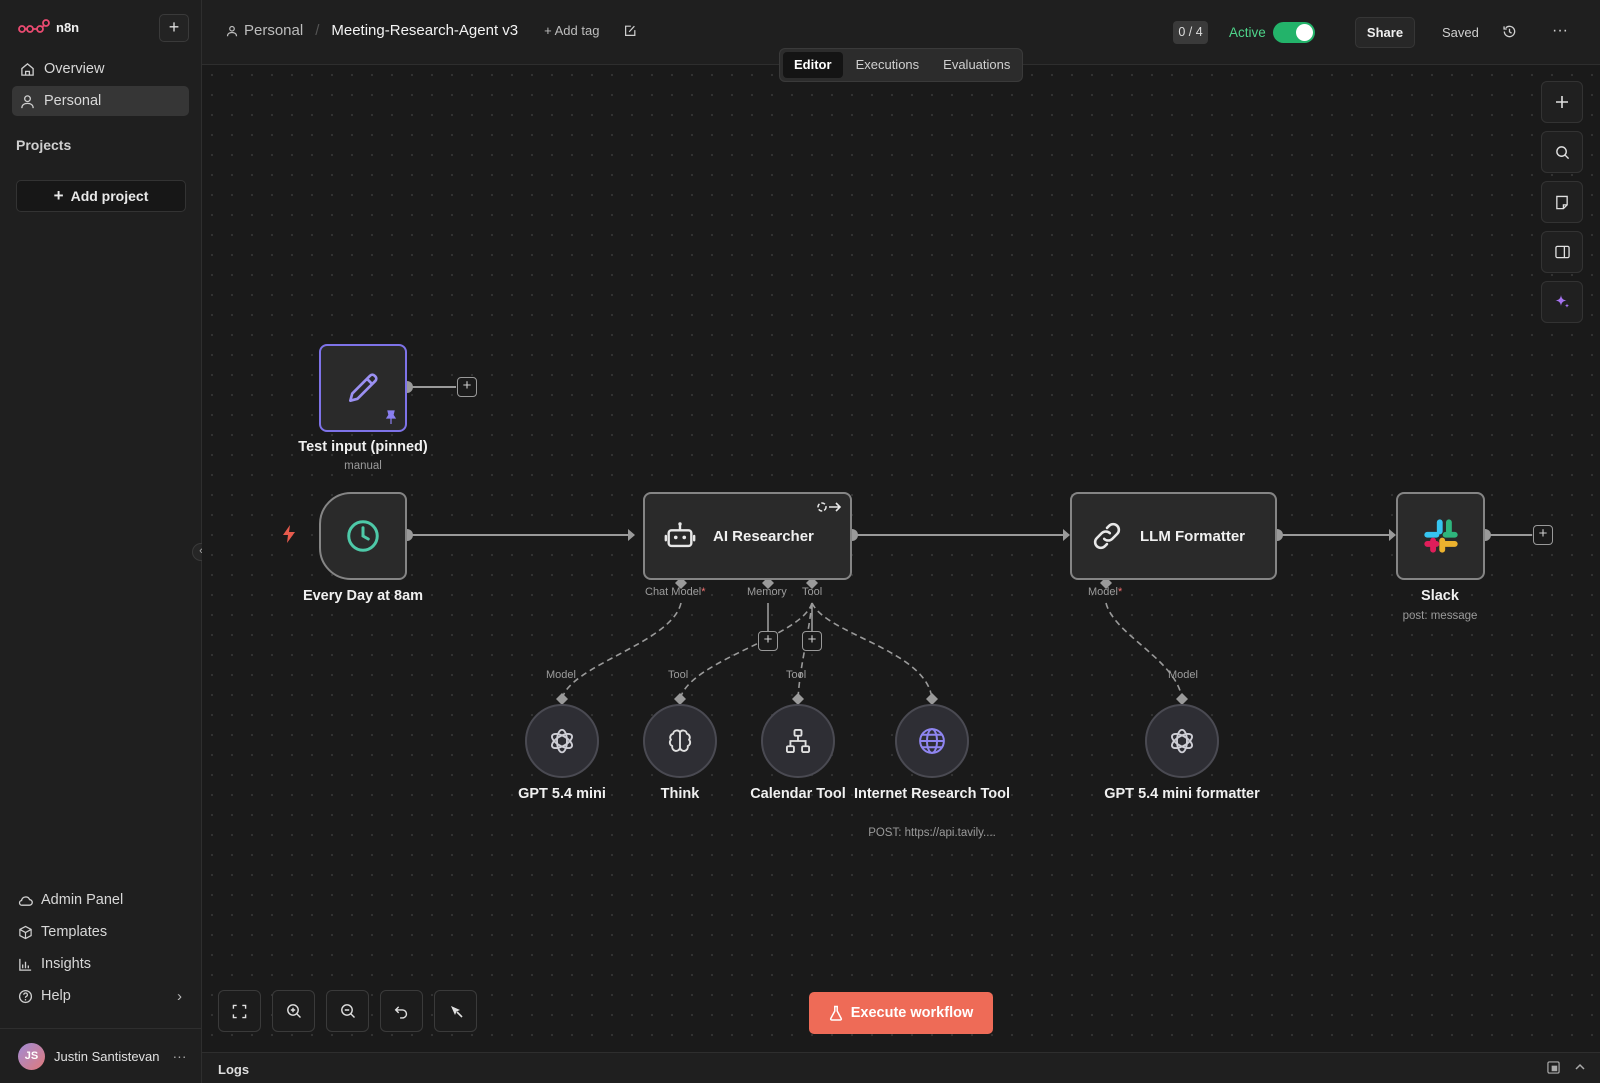 The height and width of the screenshot is (1083, 1600). I want to click on sidebar-item-help: Help ›, so click(103, 996).